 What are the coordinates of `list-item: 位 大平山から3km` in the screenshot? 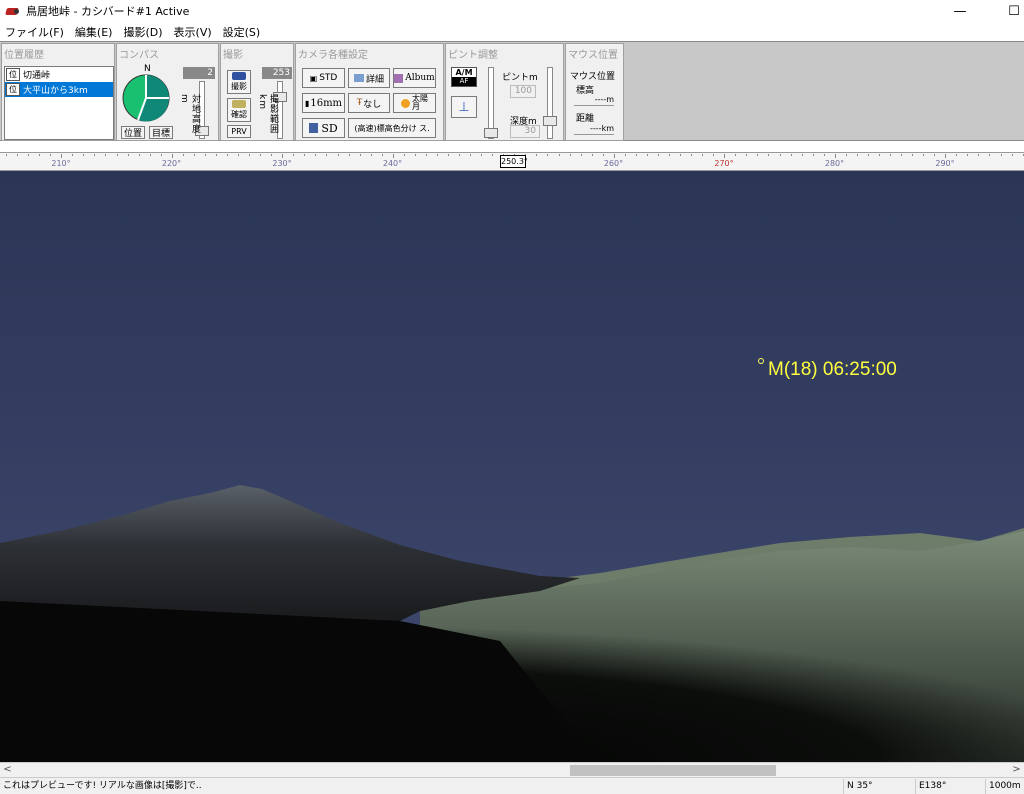 It's located at (59, 89).